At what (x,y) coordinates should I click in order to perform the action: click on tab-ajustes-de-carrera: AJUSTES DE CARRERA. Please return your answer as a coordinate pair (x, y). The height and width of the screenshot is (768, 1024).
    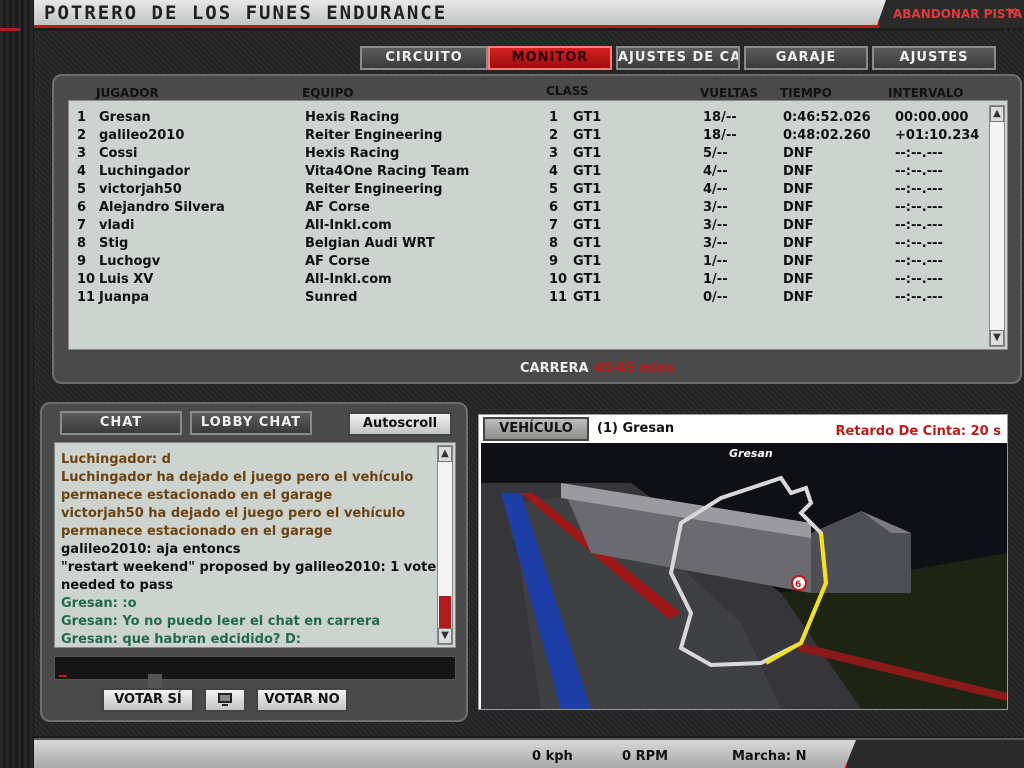
    Looking at the image, I should click on (678, 58).